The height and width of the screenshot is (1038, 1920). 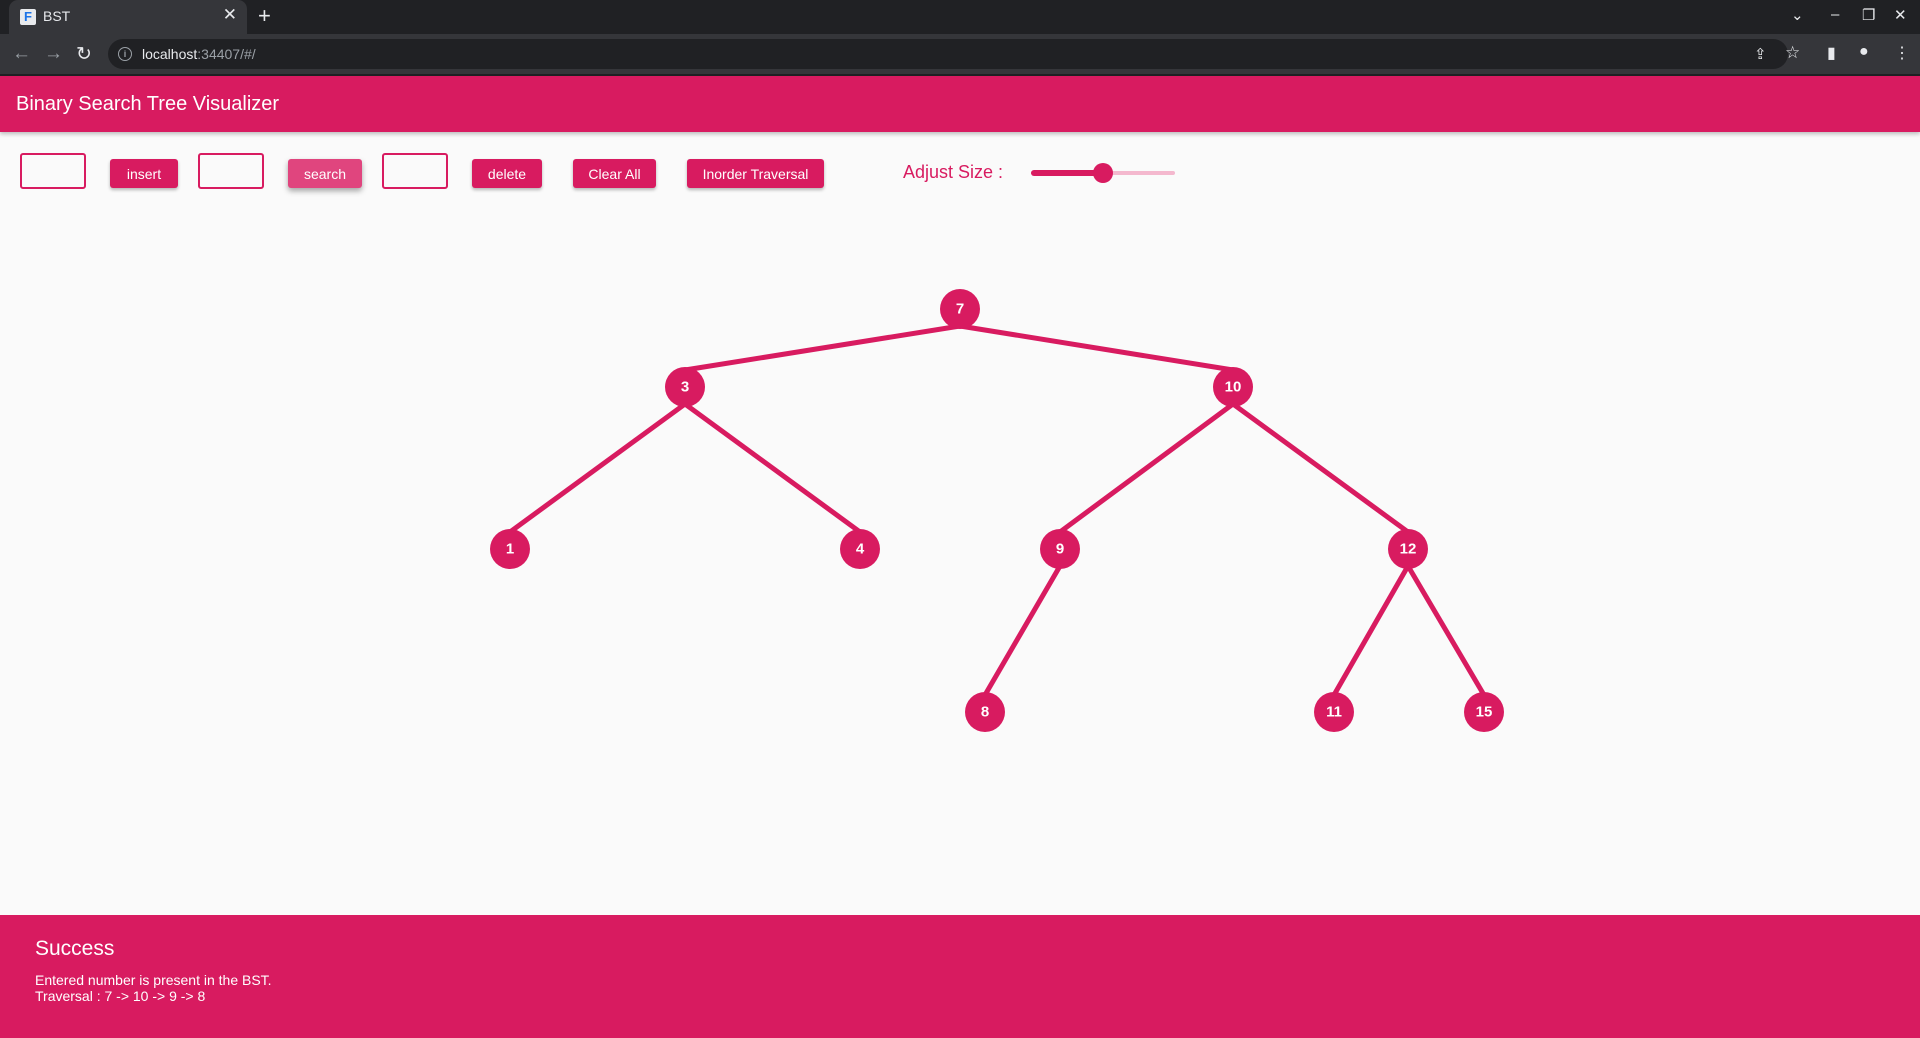 I want to click on app-title: Binary Search Tree Visualizer, so click(x=148, y=104).